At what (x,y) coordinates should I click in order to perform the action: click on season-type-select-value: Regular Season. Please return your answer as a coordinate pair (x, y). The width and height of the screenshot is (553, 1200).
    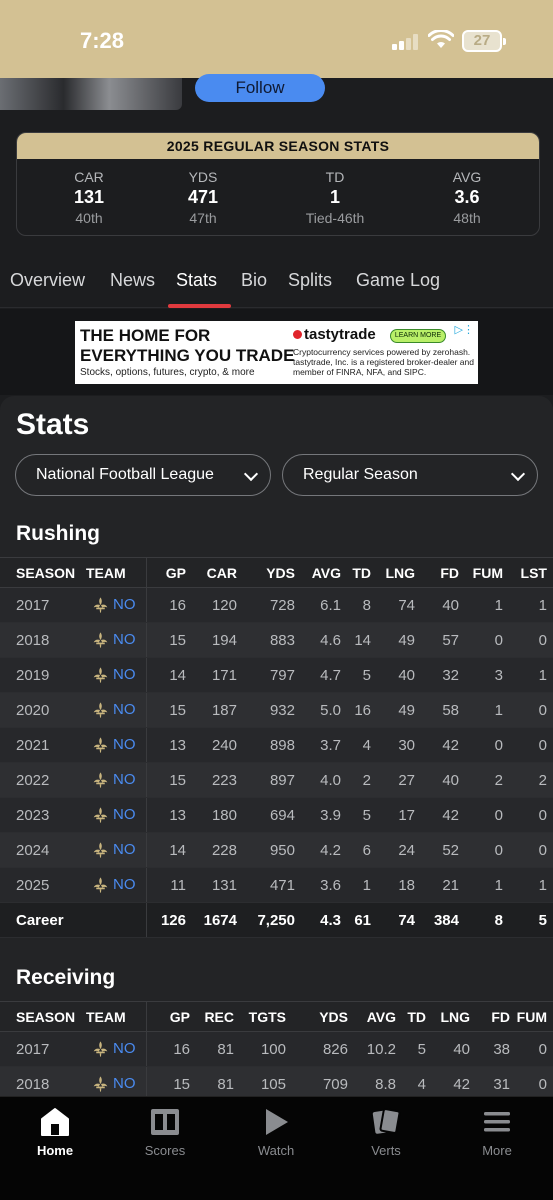
    Looking at the image, I should click on (360, 474).